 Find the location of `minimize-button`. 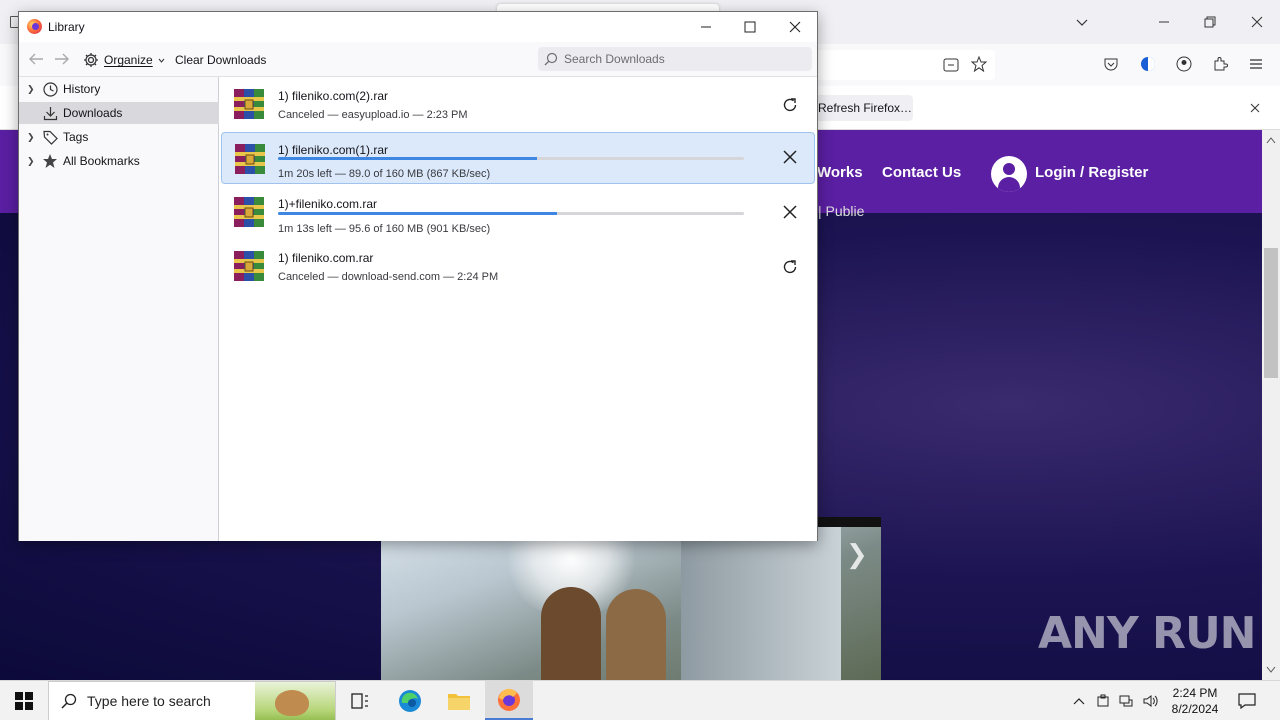

minimize-button is located at coordinates (706, 27).